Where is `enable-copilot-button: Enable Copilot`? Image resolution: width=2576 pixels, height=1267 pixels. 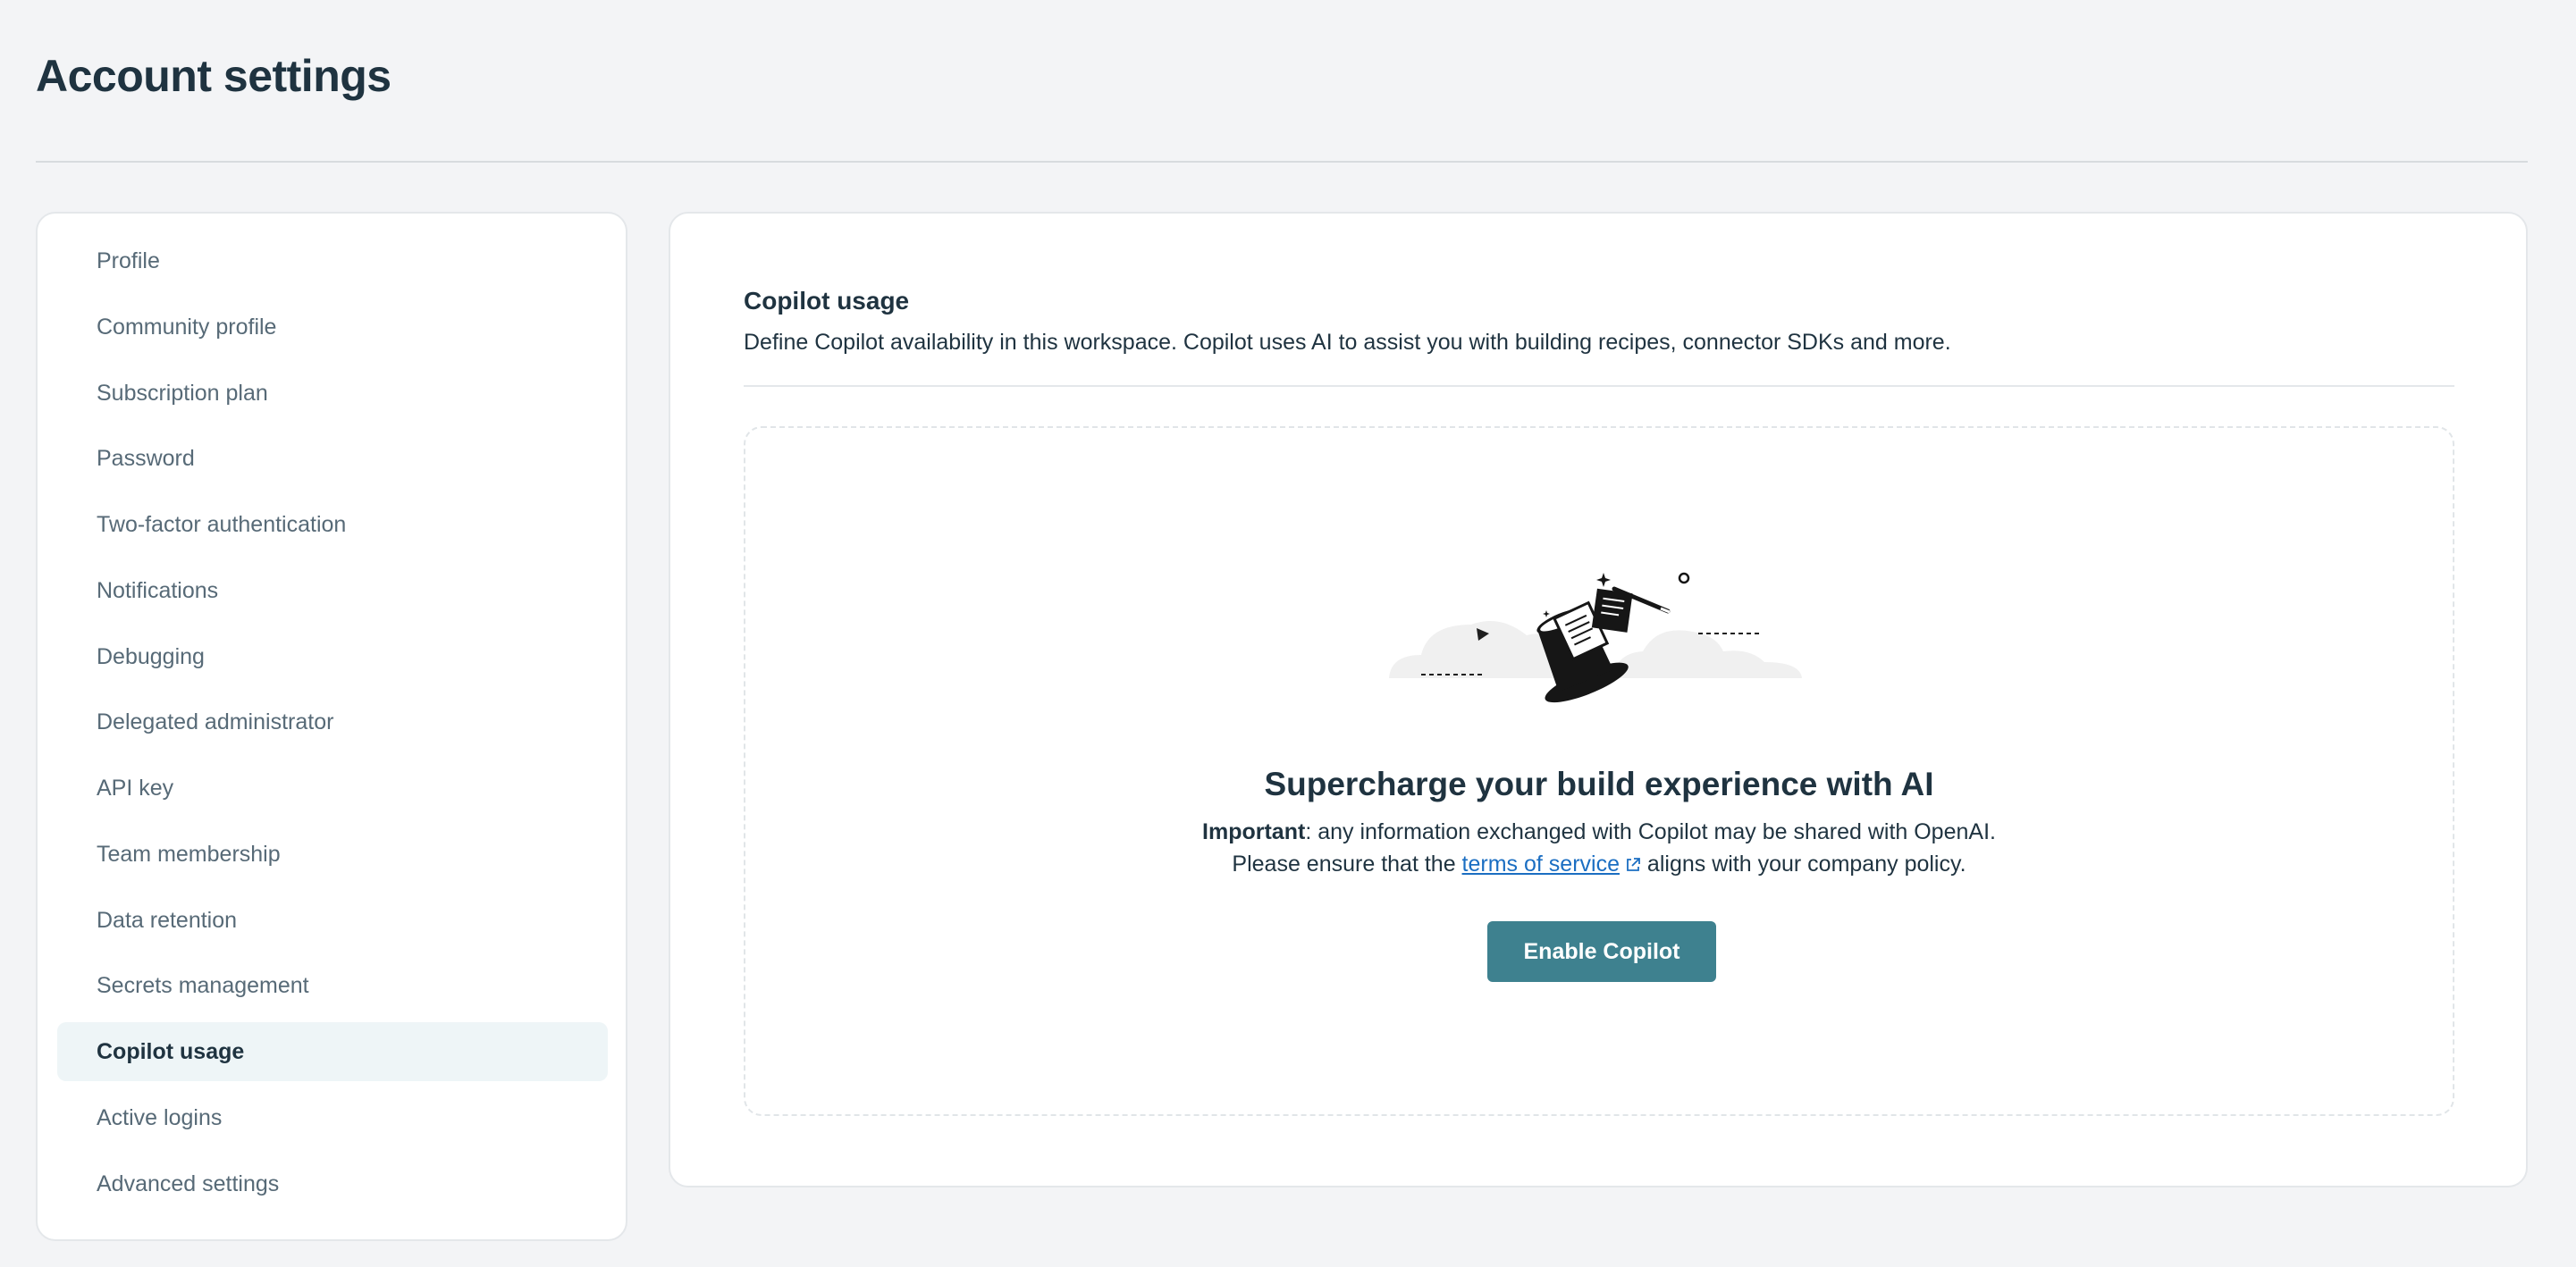
enable-copilot-button: Enable Copilot is located at coordinates (1602, 952).